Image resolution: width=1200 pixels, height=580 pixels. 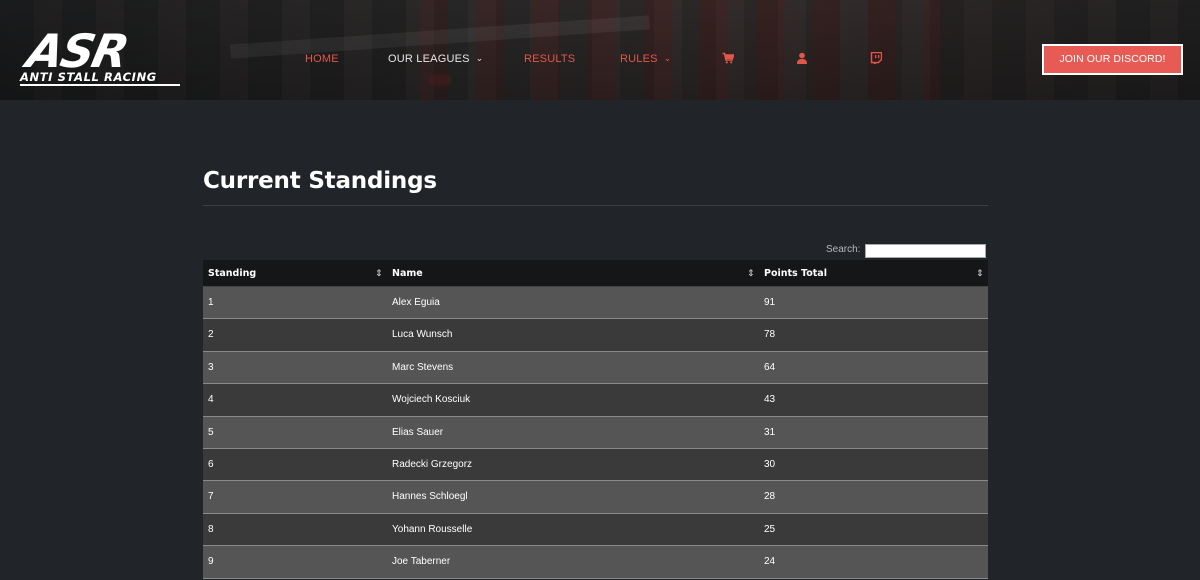 I want to click on cell-name: Elias Sauer, so click(x=418, y=432).